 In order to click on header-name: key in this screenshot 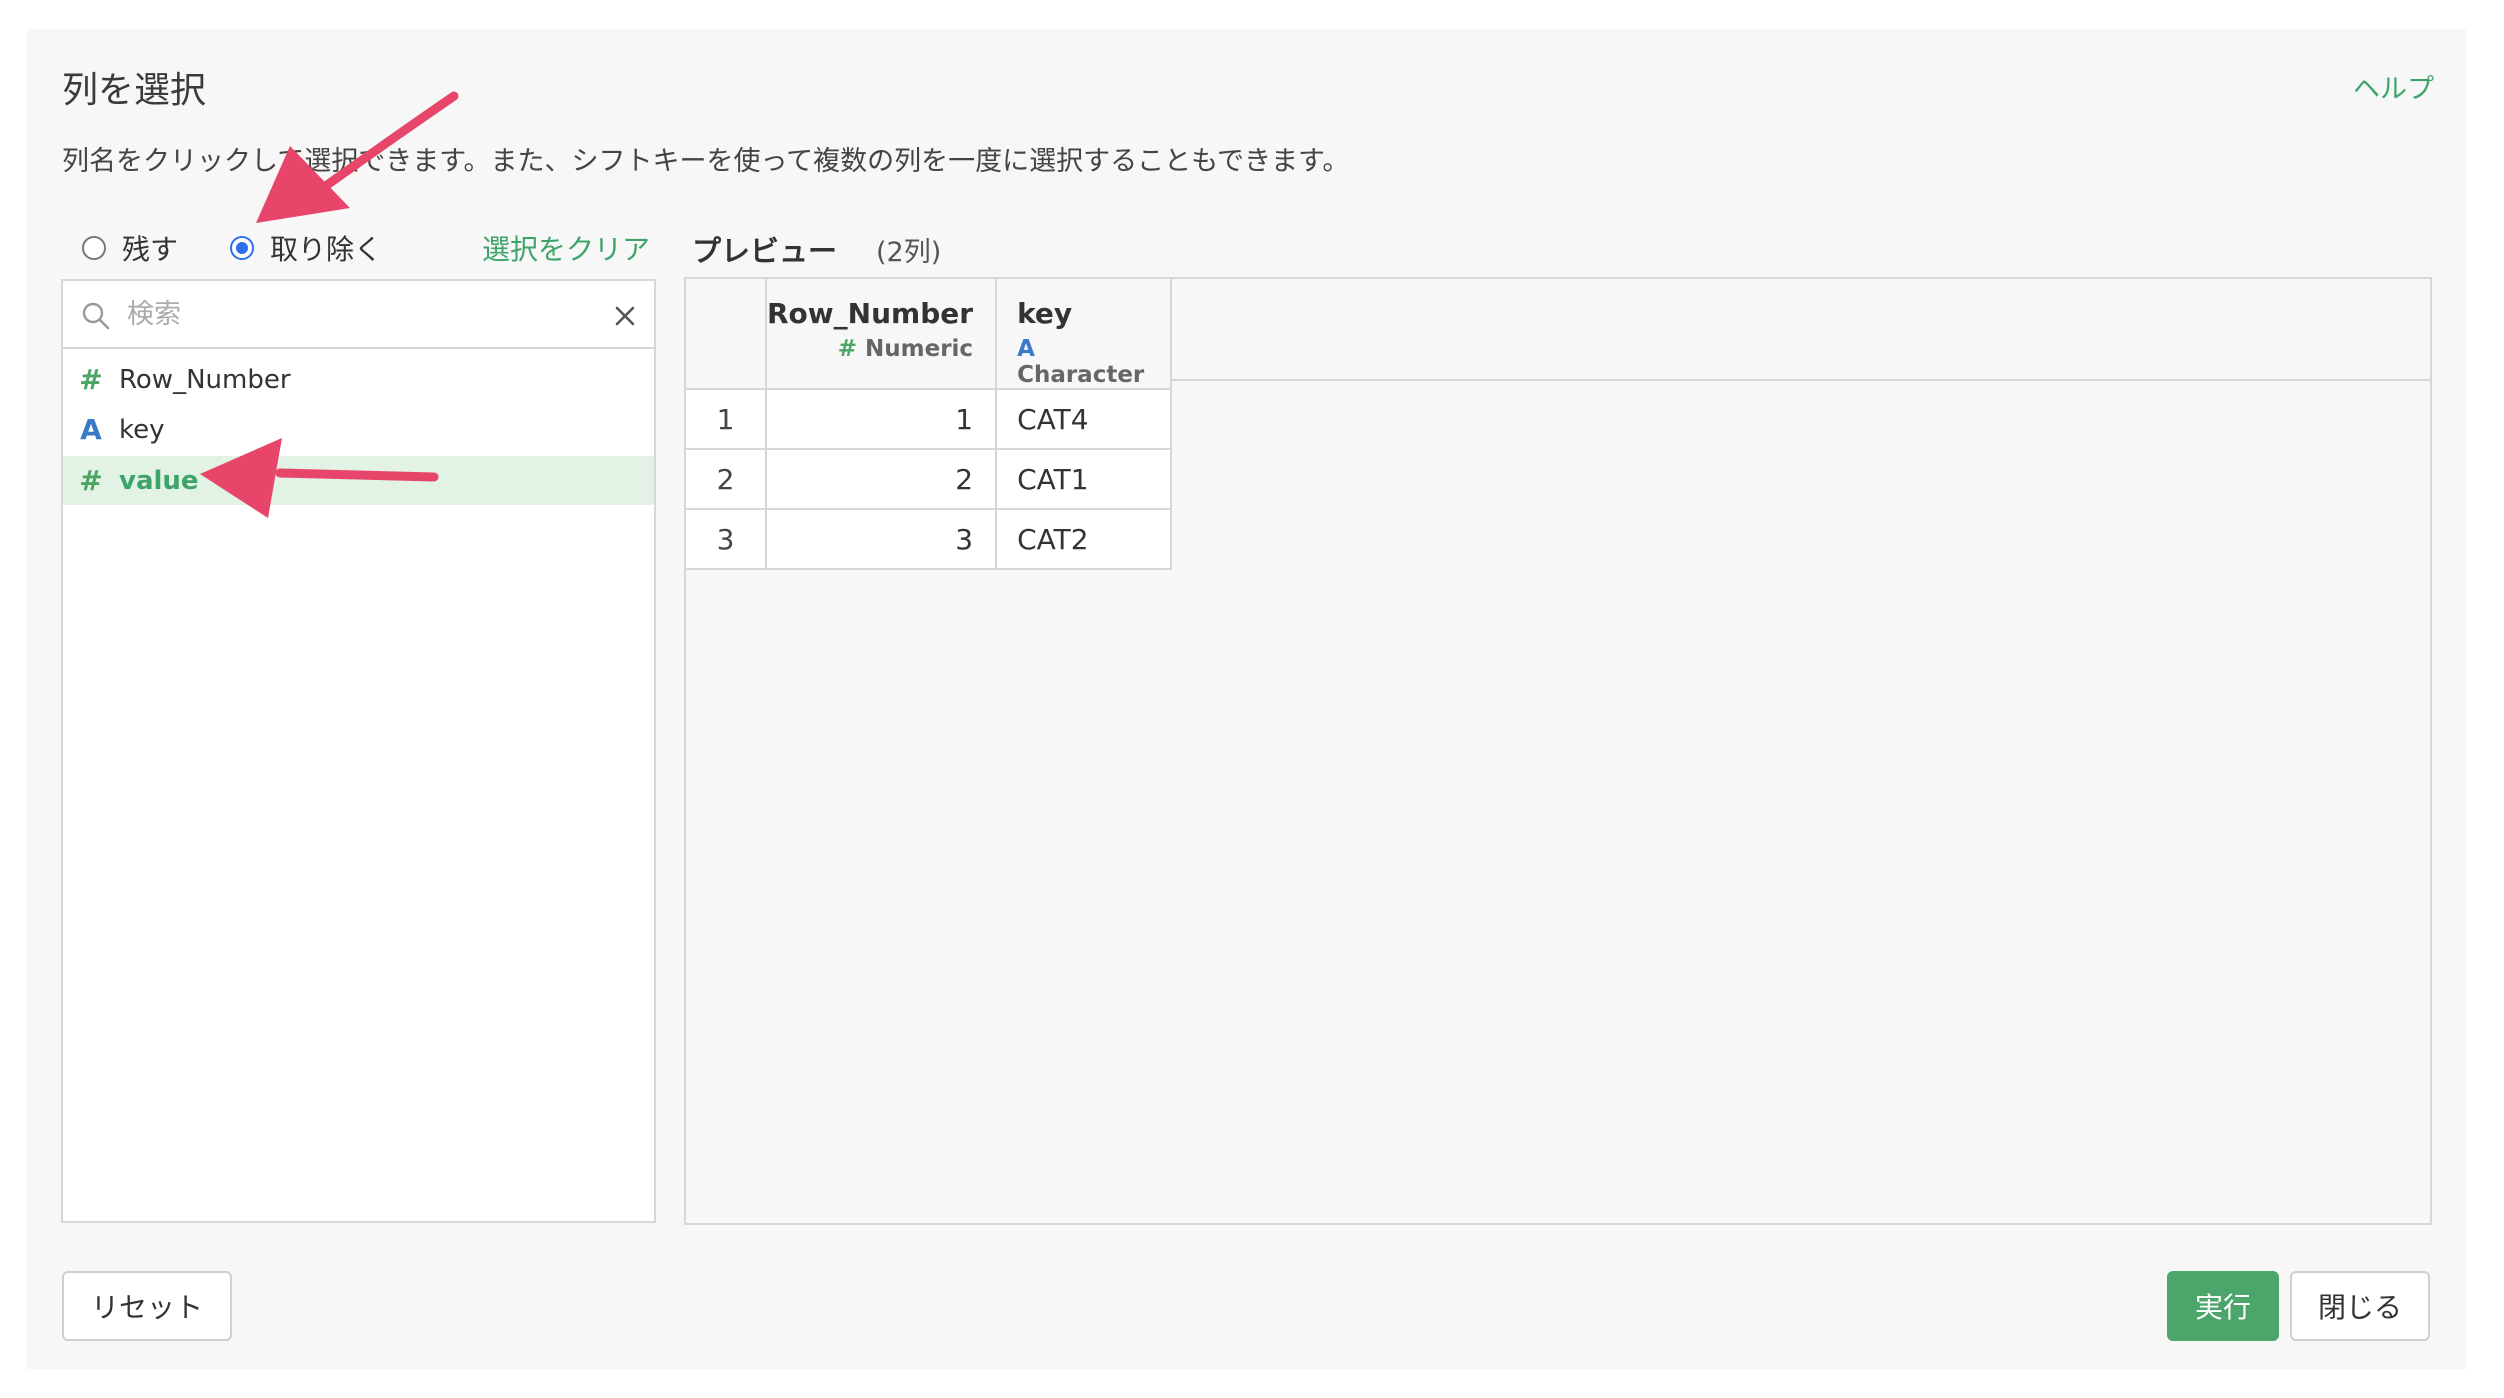, I will do `click(1045, 313)`.